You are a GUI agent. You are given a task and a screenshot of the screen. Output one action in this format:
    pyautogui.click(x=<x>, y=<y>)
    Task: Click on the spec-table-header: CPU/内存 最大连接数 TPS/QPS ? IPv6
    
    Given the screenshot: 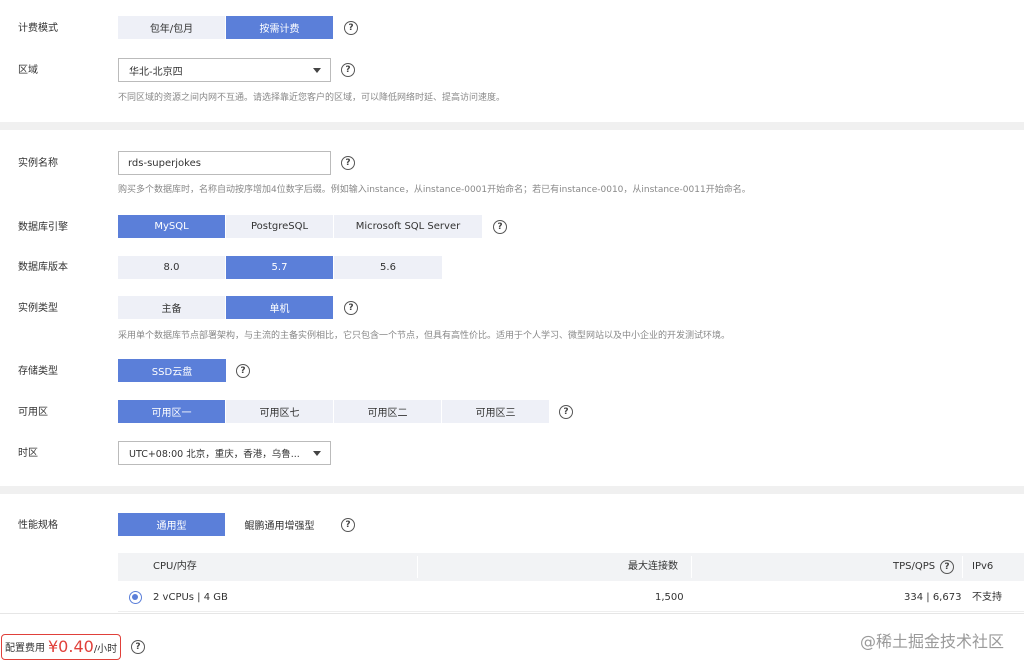 What is the action you would take?
    pyautogui.click(x=571, y=567)
    